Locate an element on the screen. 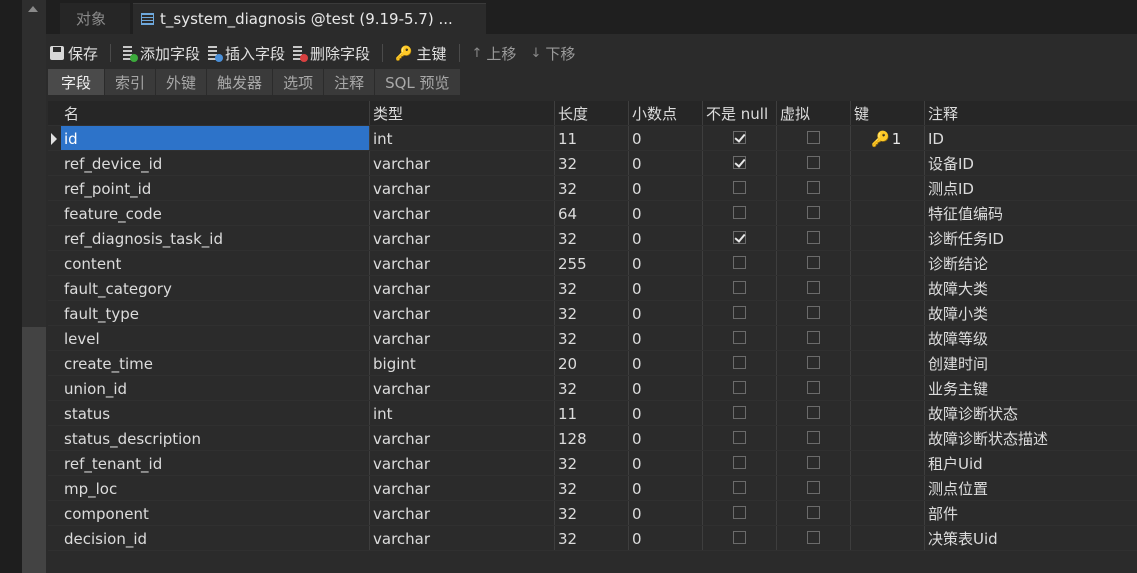 The width and height of the screenshot is (1137, 573). field-comment-cell: 业务主键 is located at coordinates (1030, 388).